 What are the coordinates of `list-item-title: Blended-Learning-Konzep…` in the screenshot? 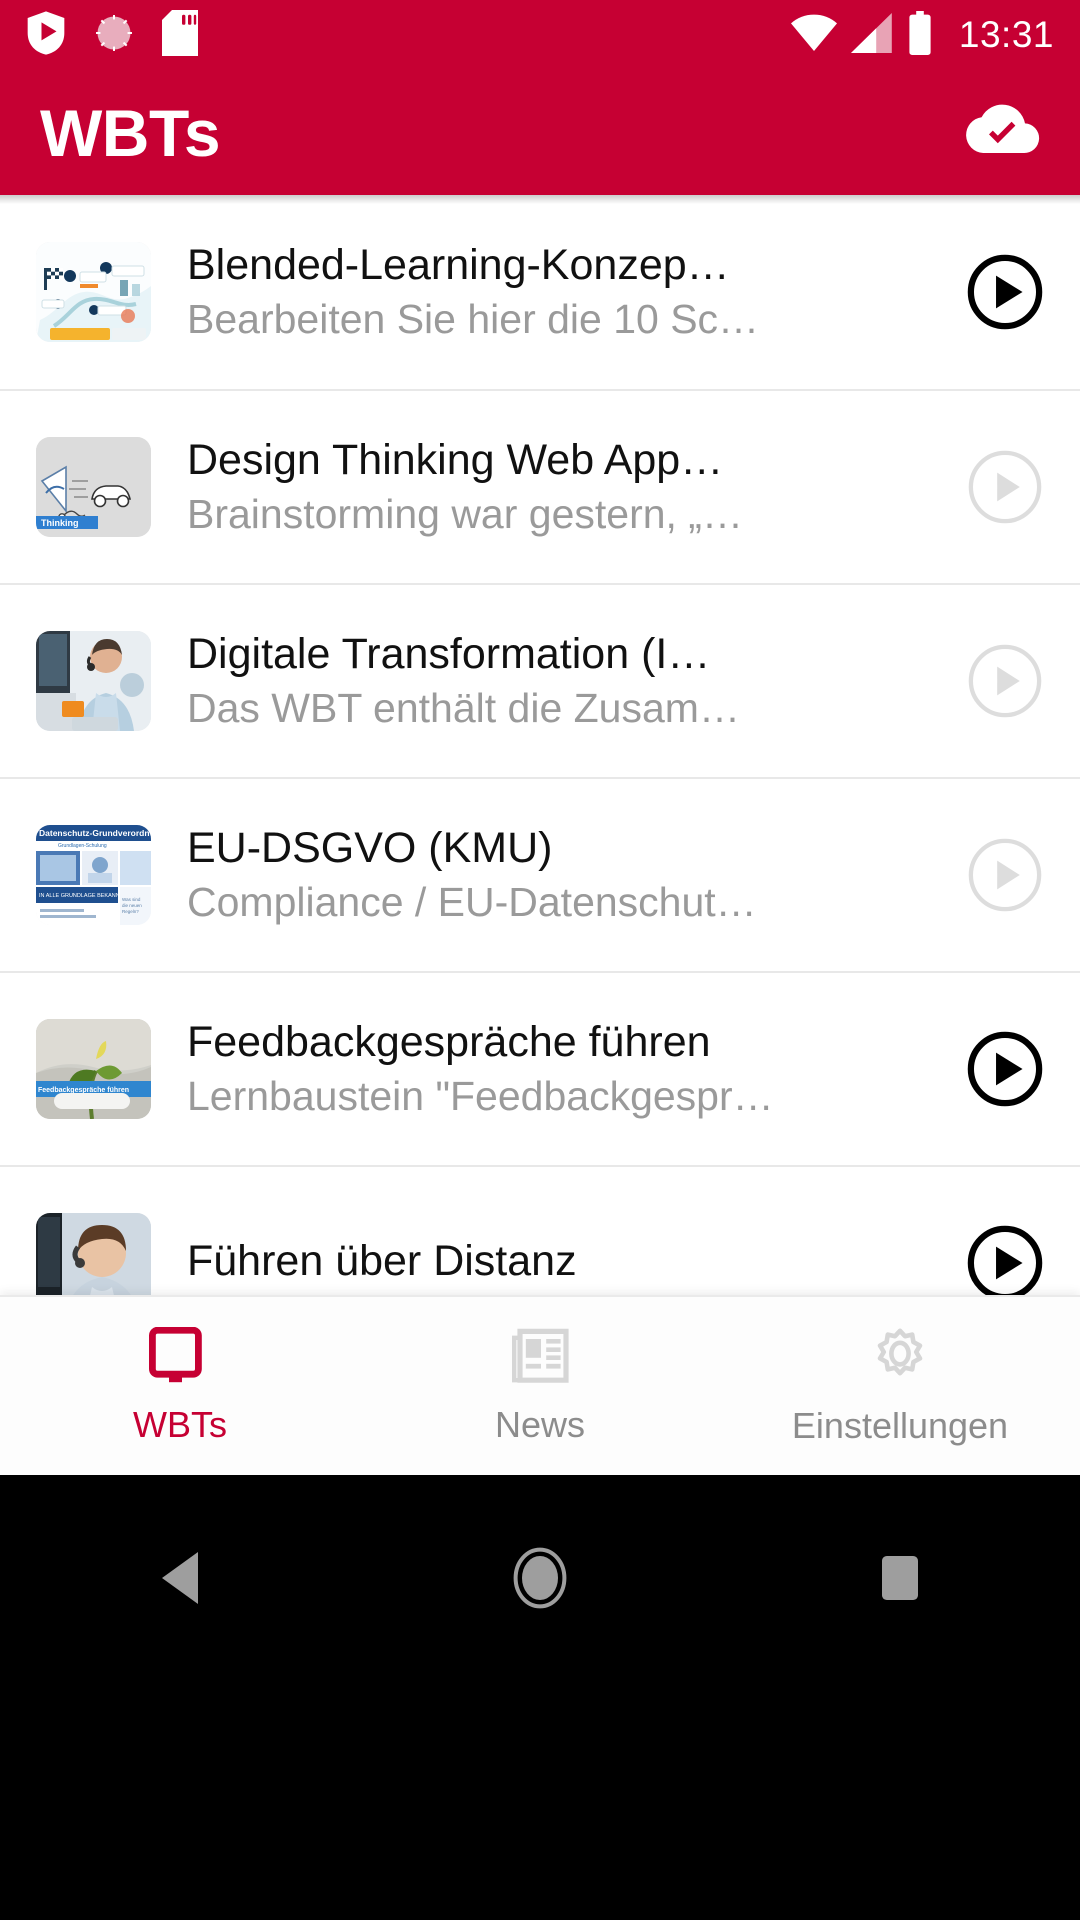 It's located at (458, 265).